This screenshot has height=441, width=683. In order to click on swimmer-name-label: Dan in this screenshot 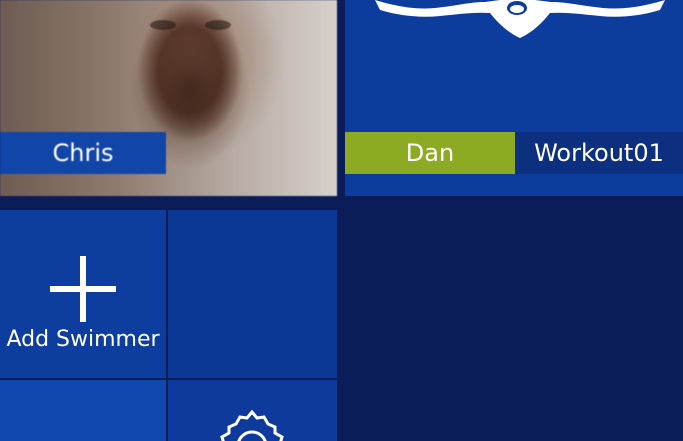, I will do `click(430, 153)`.